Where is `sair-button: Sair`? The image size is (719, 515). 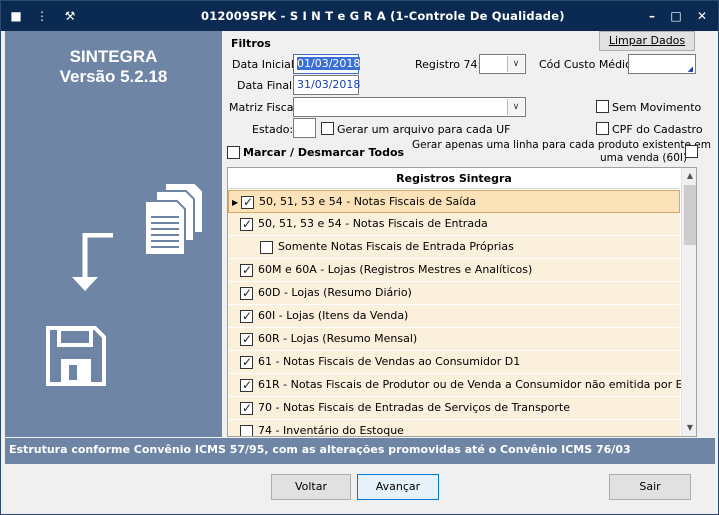 sair-button: Sair is located at coordinates (650, 487).